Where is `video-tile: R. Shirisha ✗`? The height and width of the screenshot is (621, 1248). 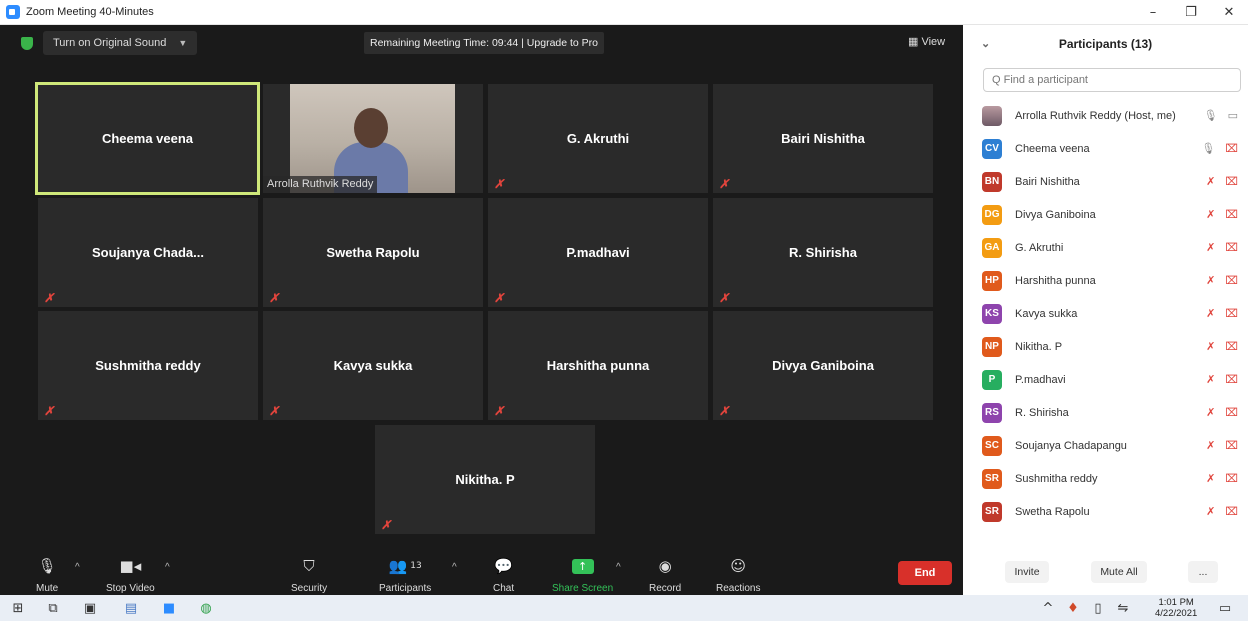
video-tile: R. Shirisha ✗ is located at coordinates (823, 252).